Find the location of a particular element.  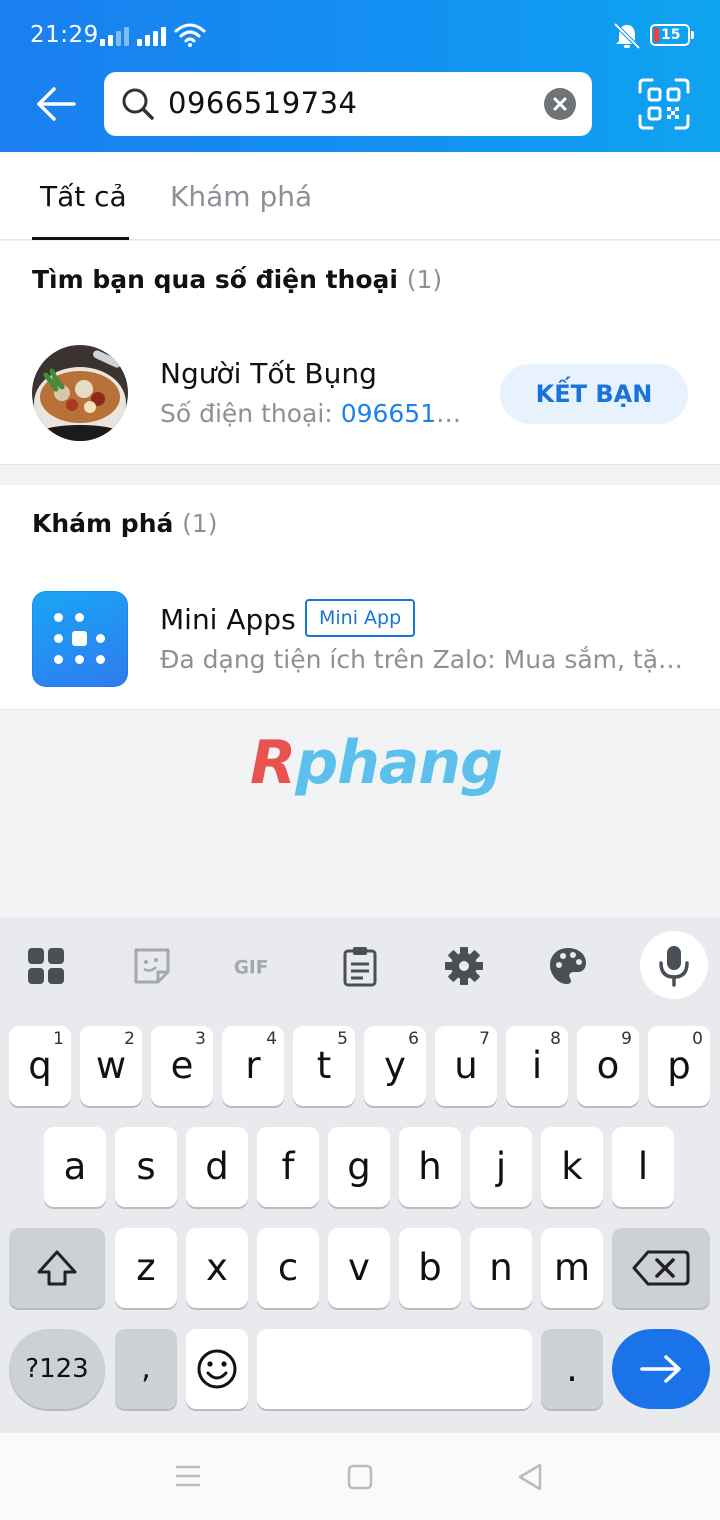

battery-icon: 15 is located at coordinates (672, 35).